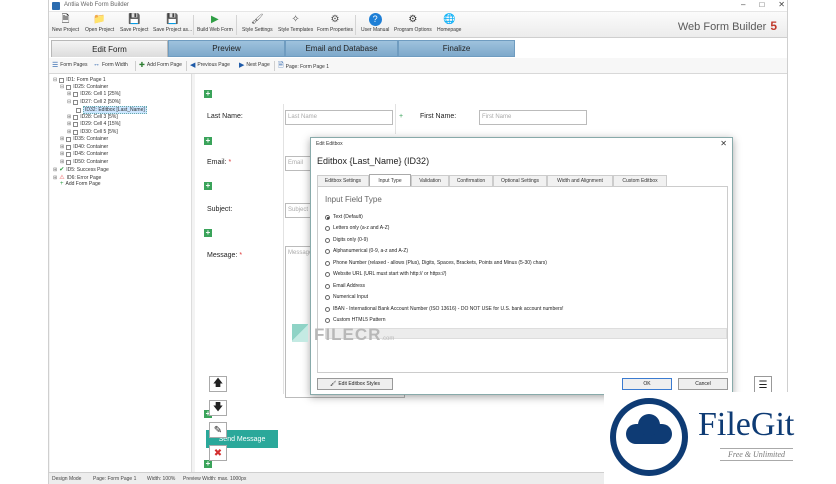 The image size is (836, 484). Describe the element at coordinates (210, 65) in the screenshot. I see `previous-page-button: ◀ Previous Page` at that location.